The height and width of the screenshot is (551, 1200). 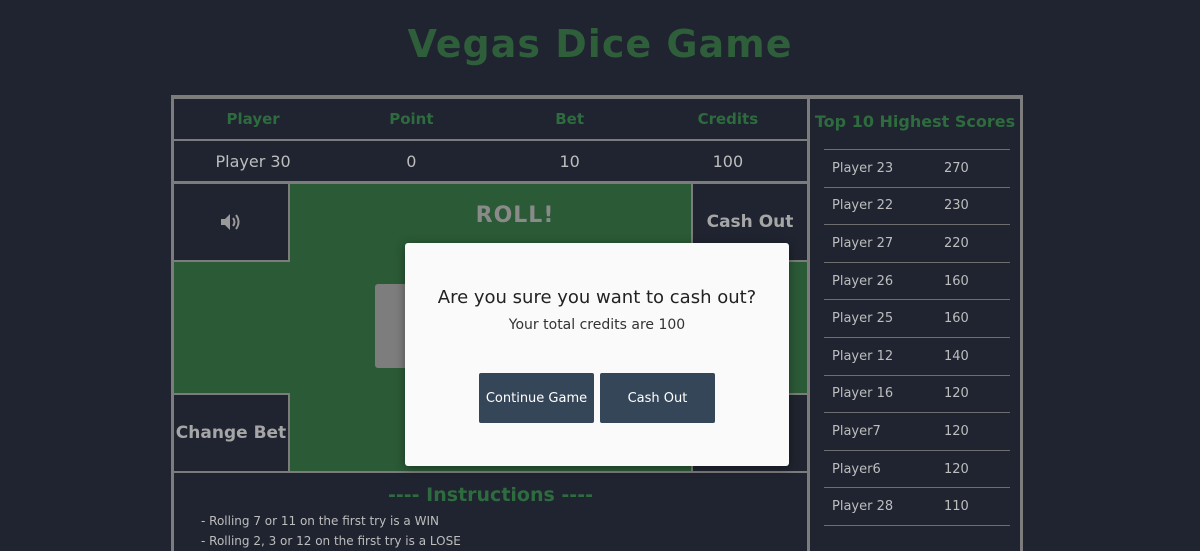 What do you see at coordinates (917, 395) in the screenshot?
I see `score-row: Player 16 120` at bounding box center [917, 395].